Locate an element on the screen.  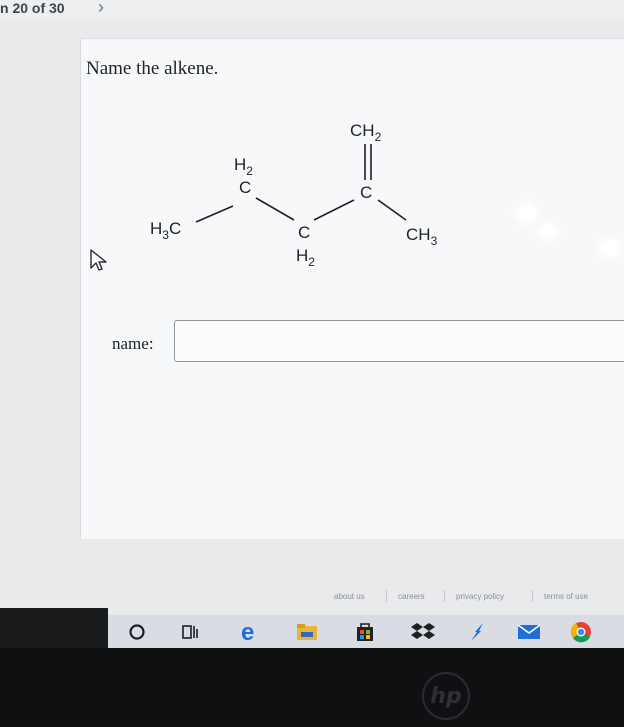
question-prompt: Name the alkene. is located at coordinates (152, 68).